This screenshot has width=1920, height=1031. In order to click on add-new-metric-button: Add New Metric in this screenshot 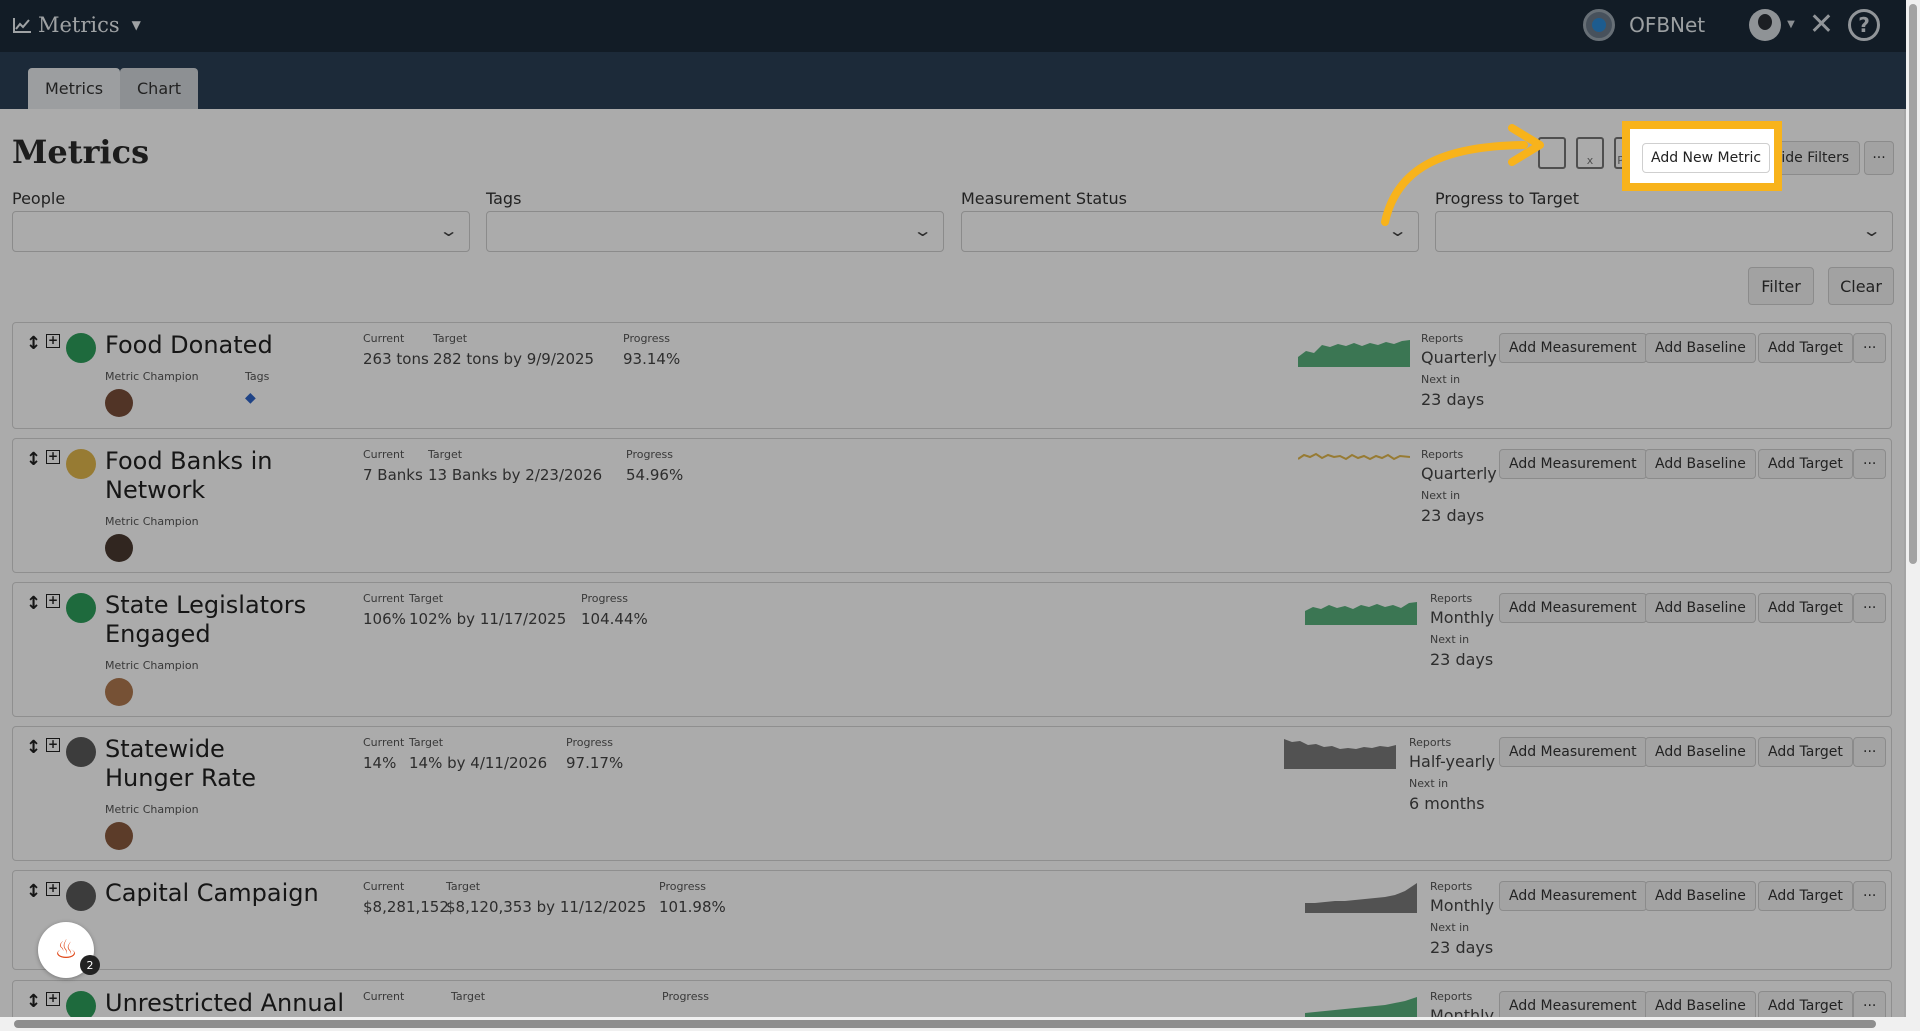, I will do `click(1706, 158)`.